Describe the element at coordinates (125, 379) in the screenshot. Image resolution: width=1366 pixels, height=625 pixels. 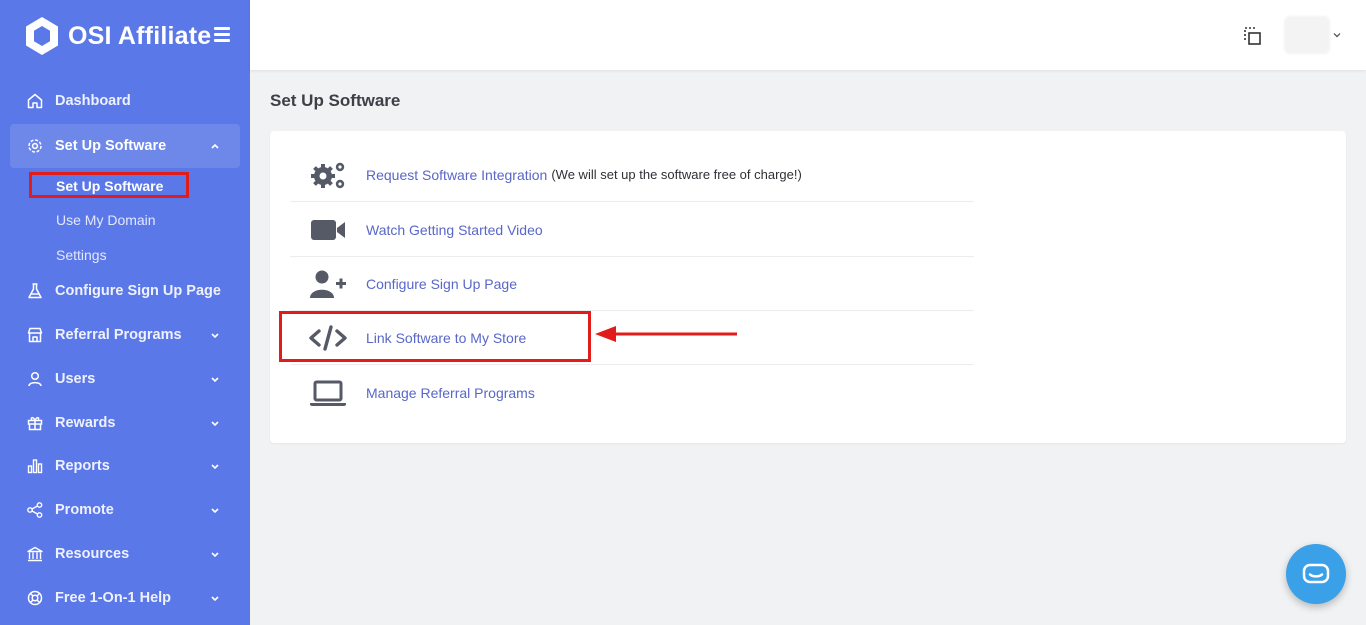
I see `sidebar-item-users: Users` at that location.